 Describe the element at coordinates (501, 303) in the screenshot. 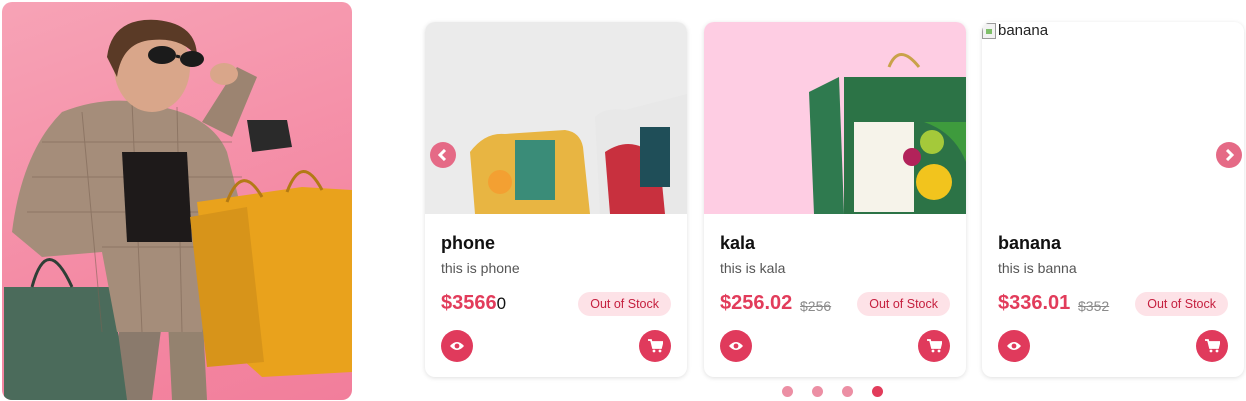

I see `price-tail: 0` at that location.